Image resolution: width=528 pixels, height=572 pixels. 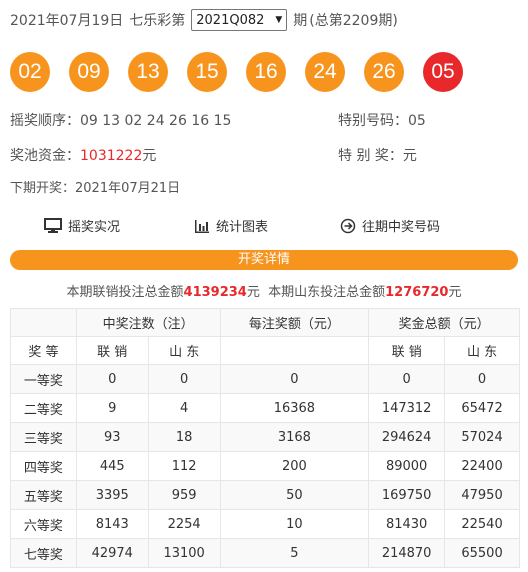 I want to click on link-stats-chart: 统计图表, so click(x=231, y=225).